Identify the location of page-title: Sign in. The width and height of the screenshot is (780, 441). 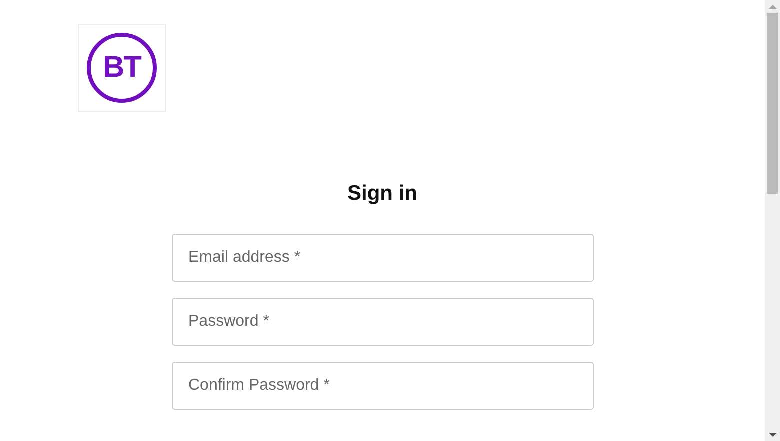
(383, 194).